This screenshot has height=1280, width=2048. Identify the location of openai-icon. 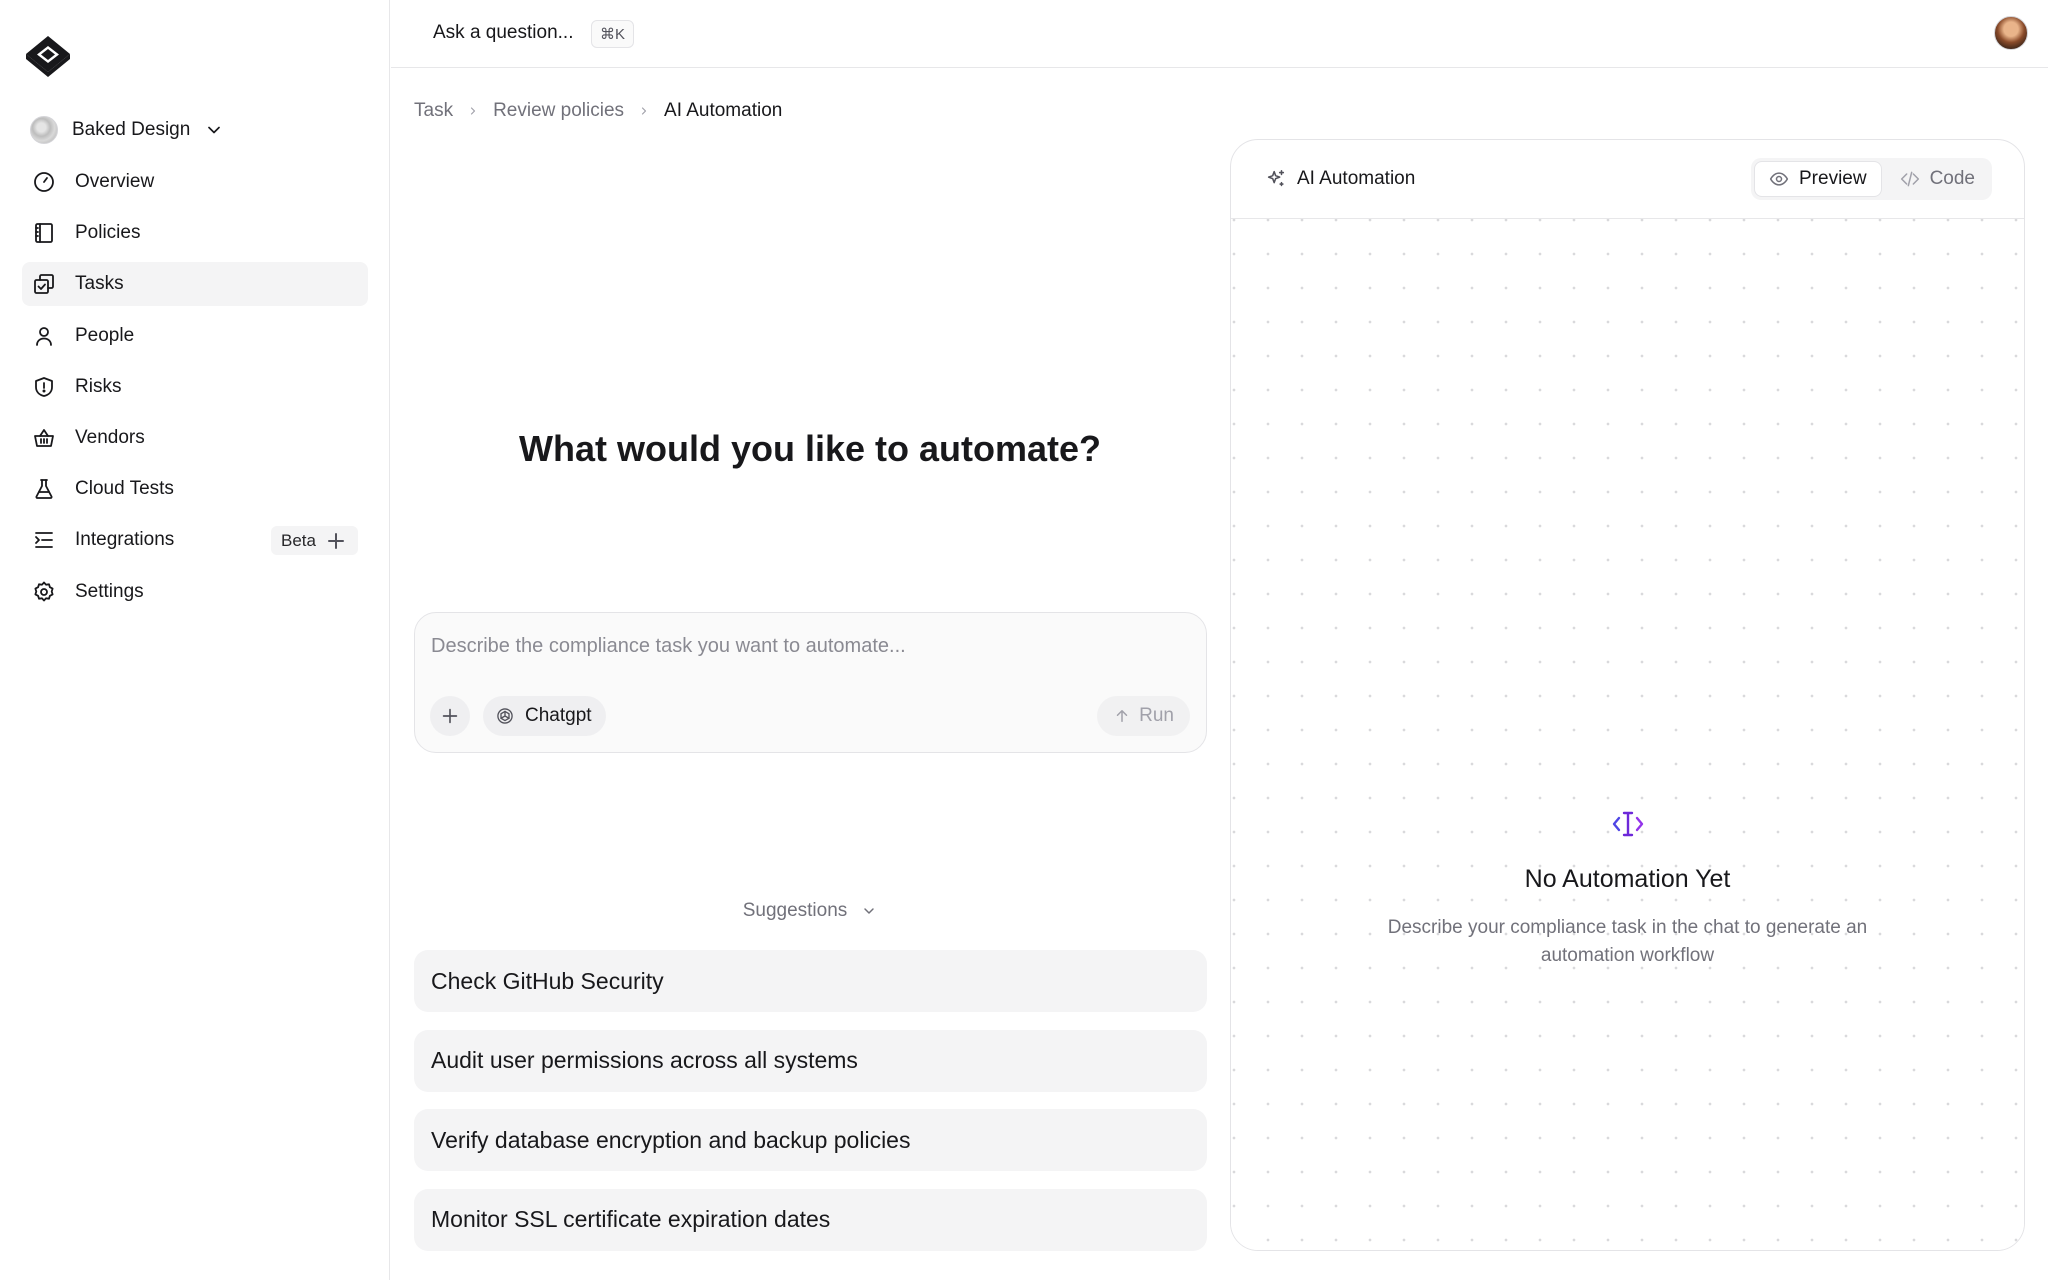
(505, 716).